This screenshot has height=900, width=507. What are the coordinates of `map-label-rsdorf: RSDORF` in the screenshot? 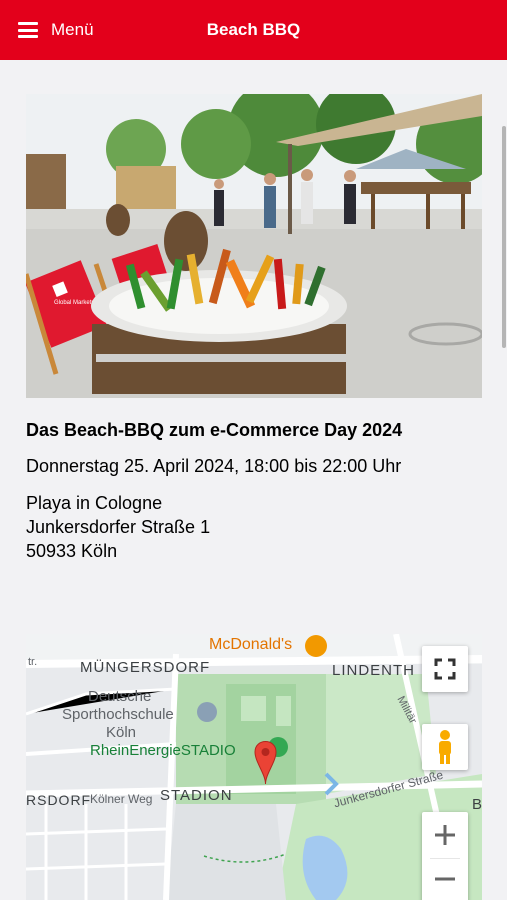 It's located at (59, 800).